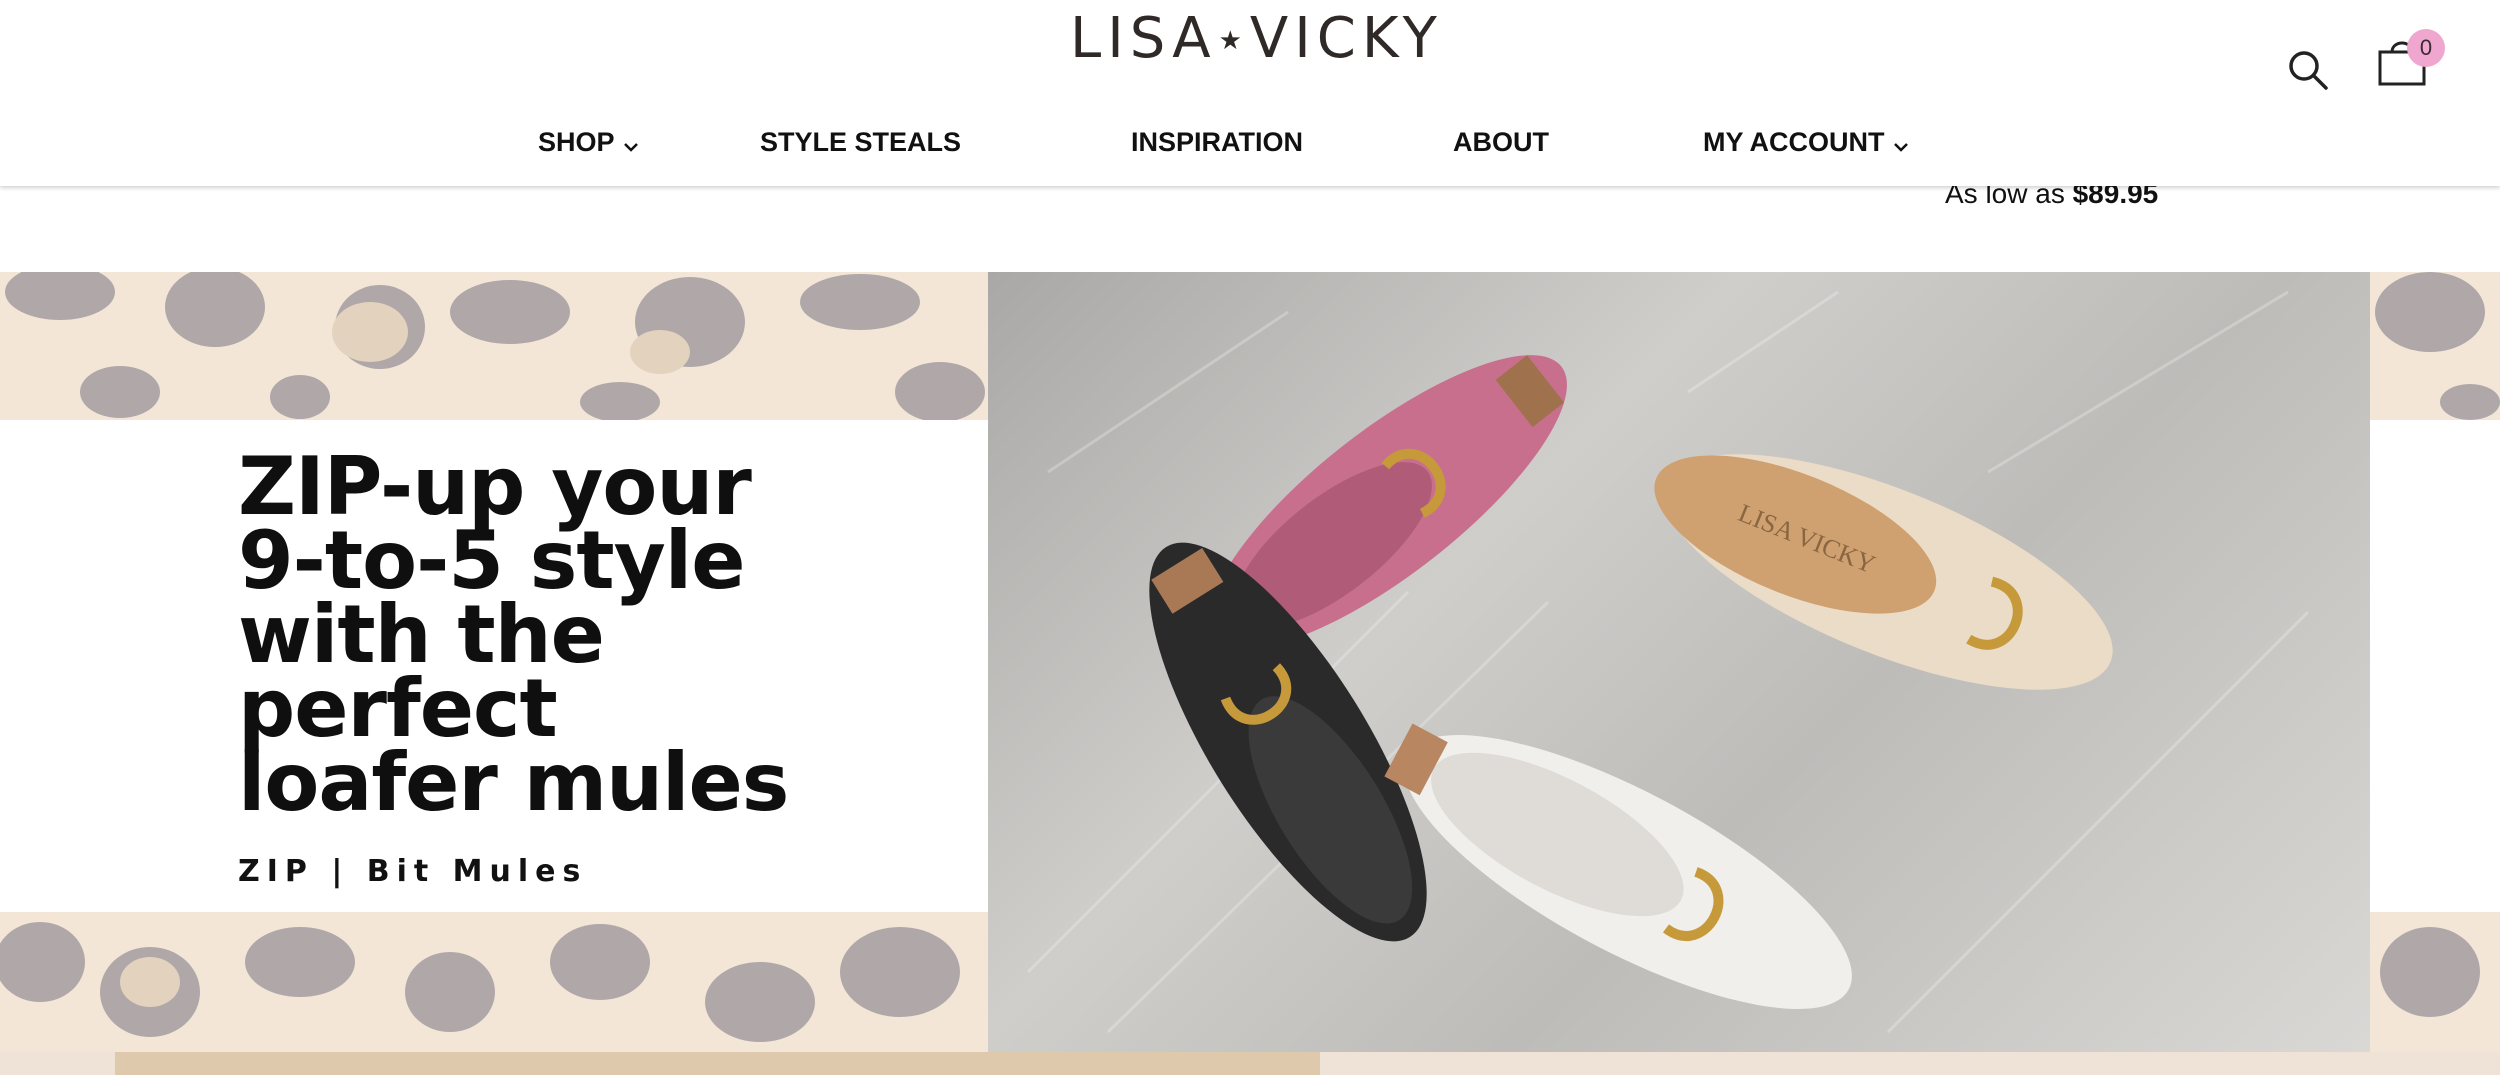  I want to click on cart-count-badge: 0, so click(2426, 48).